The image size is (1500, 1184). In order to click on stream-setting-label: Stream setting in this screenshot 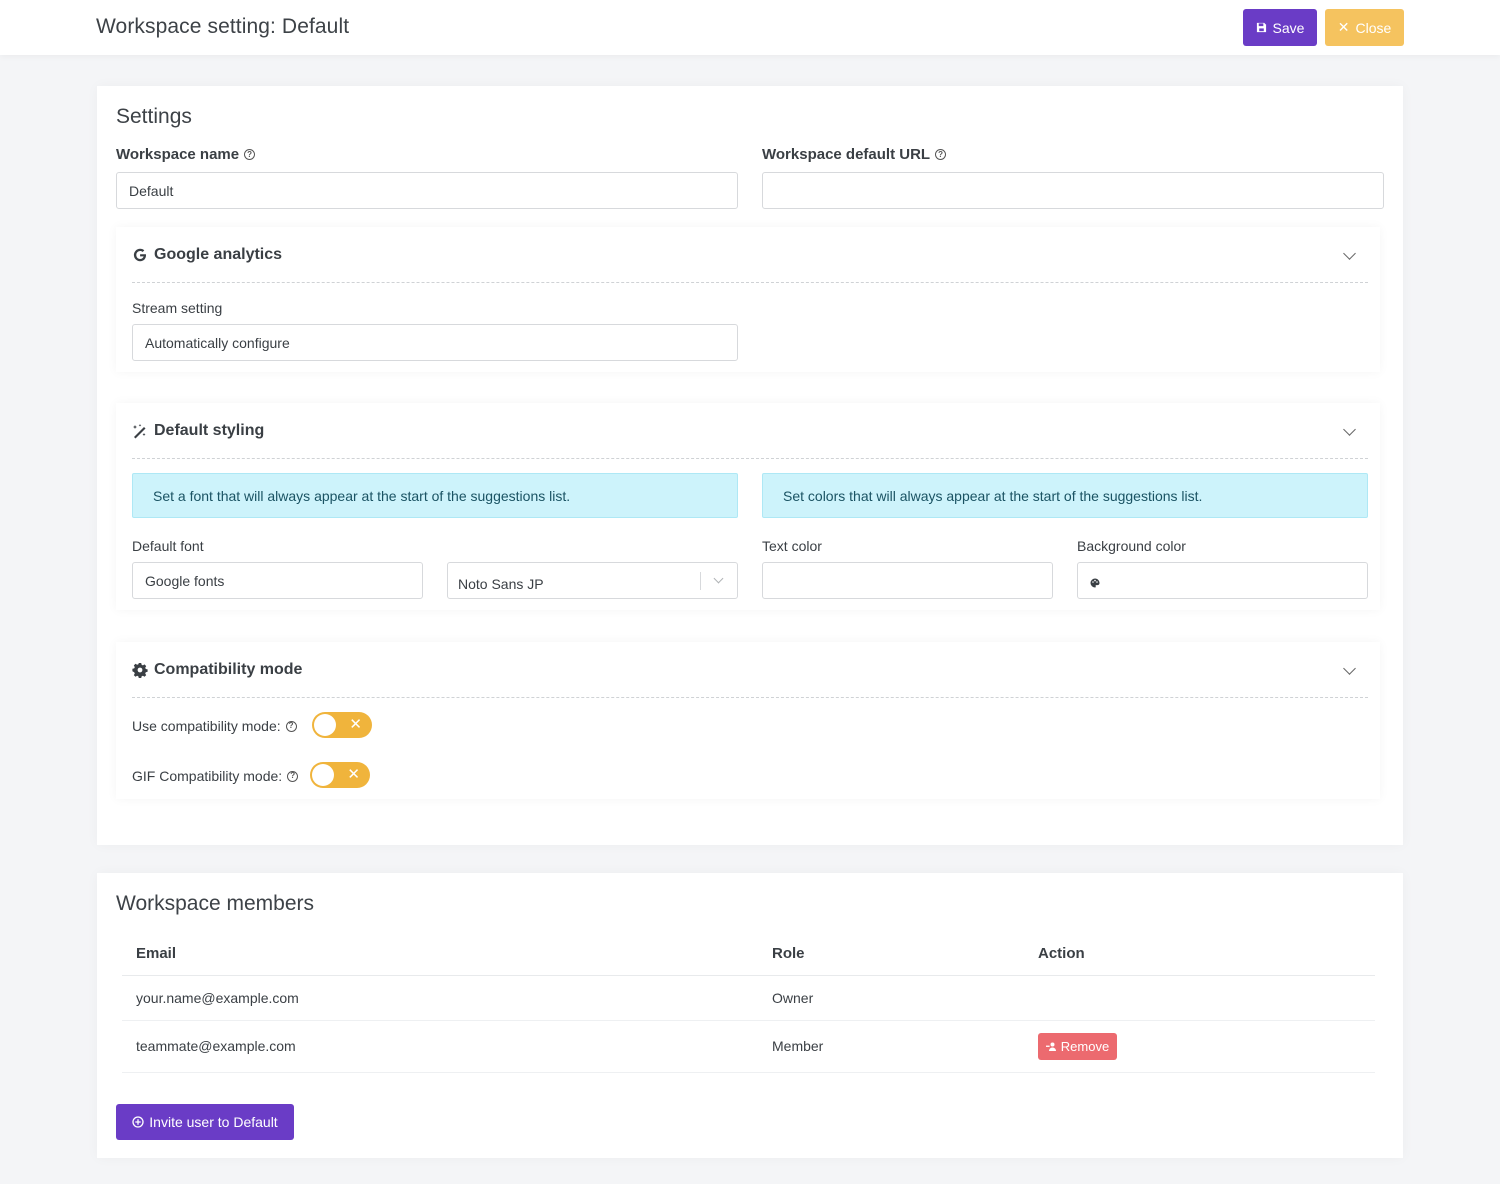, I will do `click(177, 308)`.